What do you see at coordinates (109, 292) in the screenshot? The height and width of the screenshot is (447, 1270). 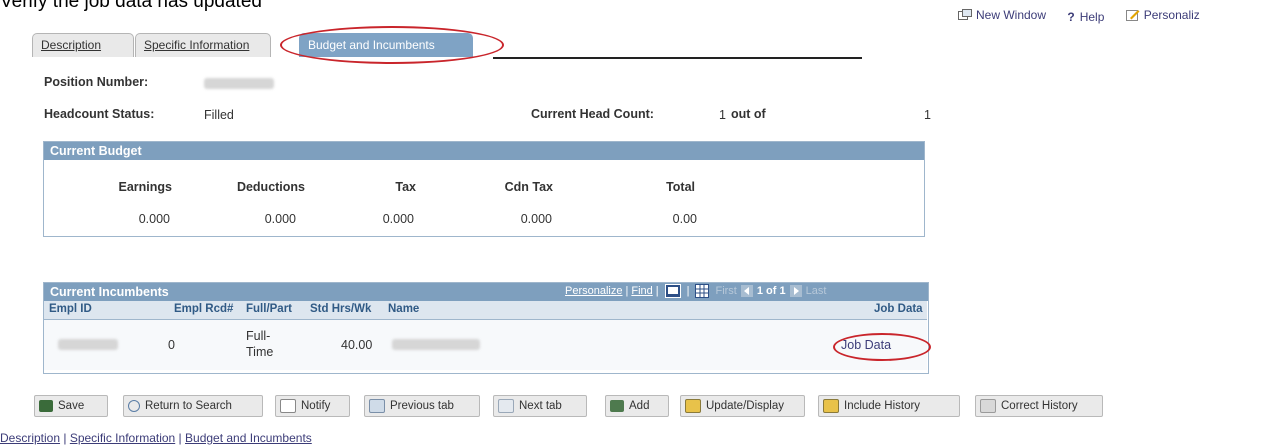 I see `current-incumbents-title: Current Incumbents` at bounding box center [109, 292].